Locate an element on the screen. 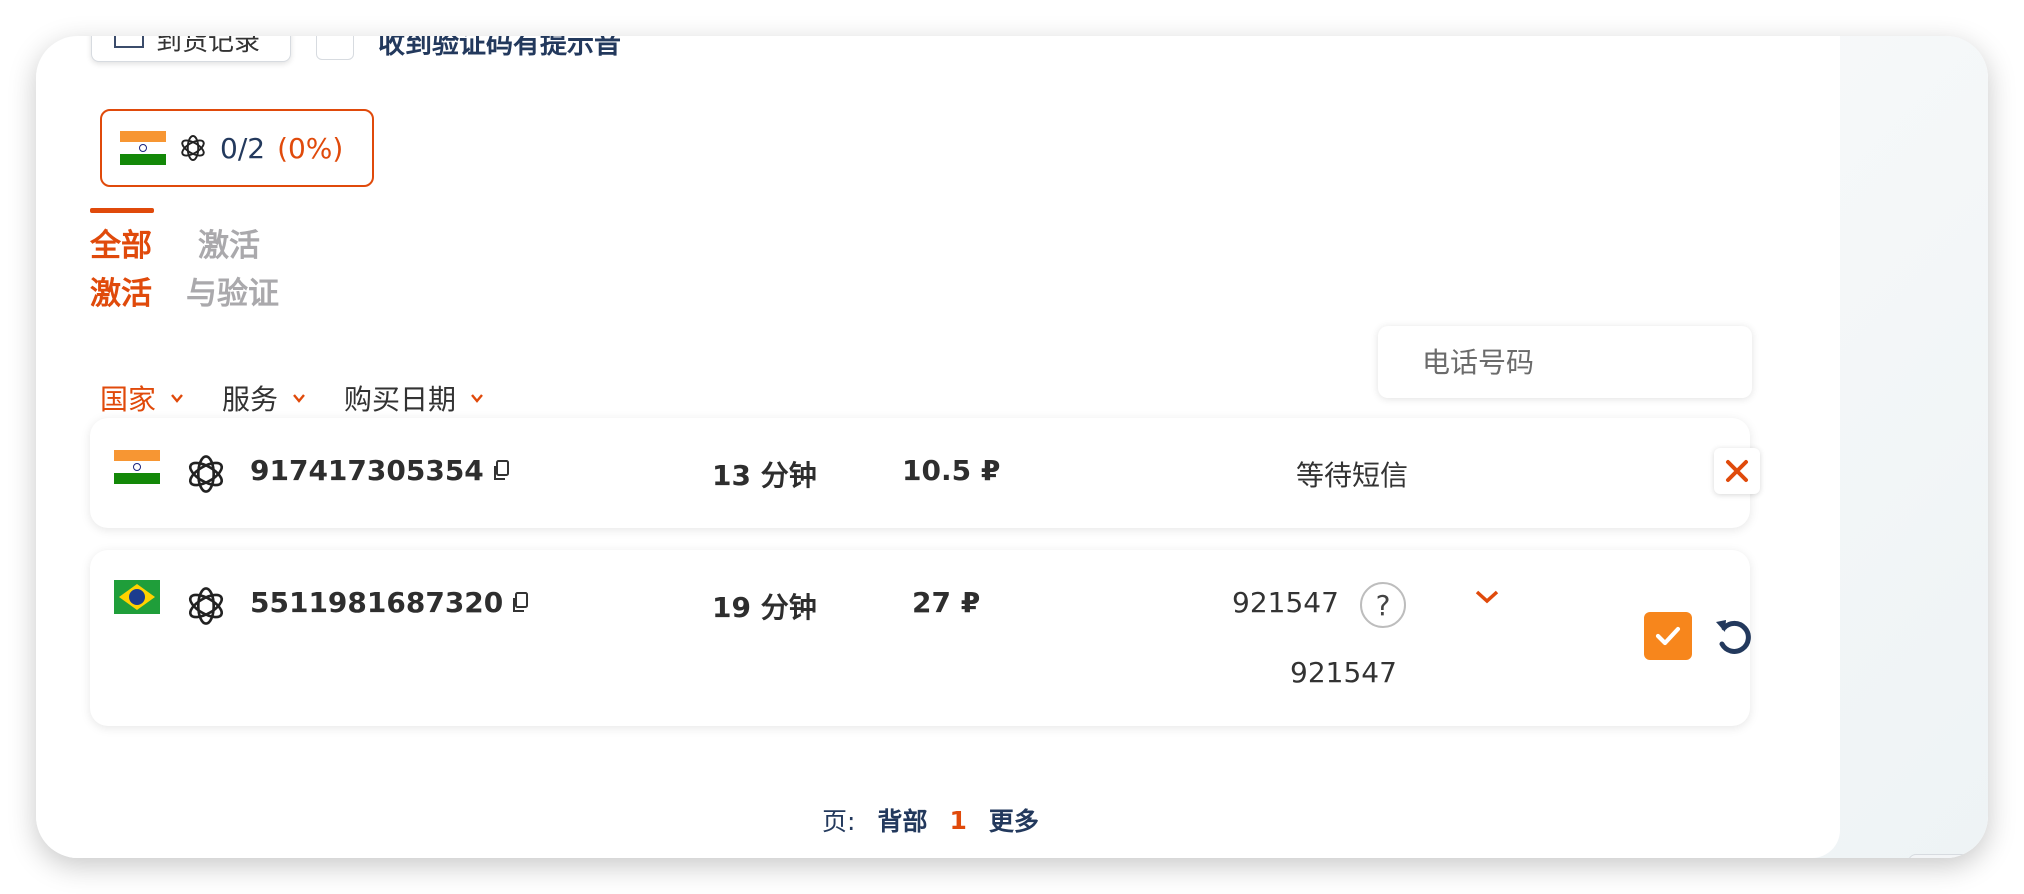 This screenshot has width=2024, height=894. phone-number: 5511981687320 is located at coordinates (377, 602).